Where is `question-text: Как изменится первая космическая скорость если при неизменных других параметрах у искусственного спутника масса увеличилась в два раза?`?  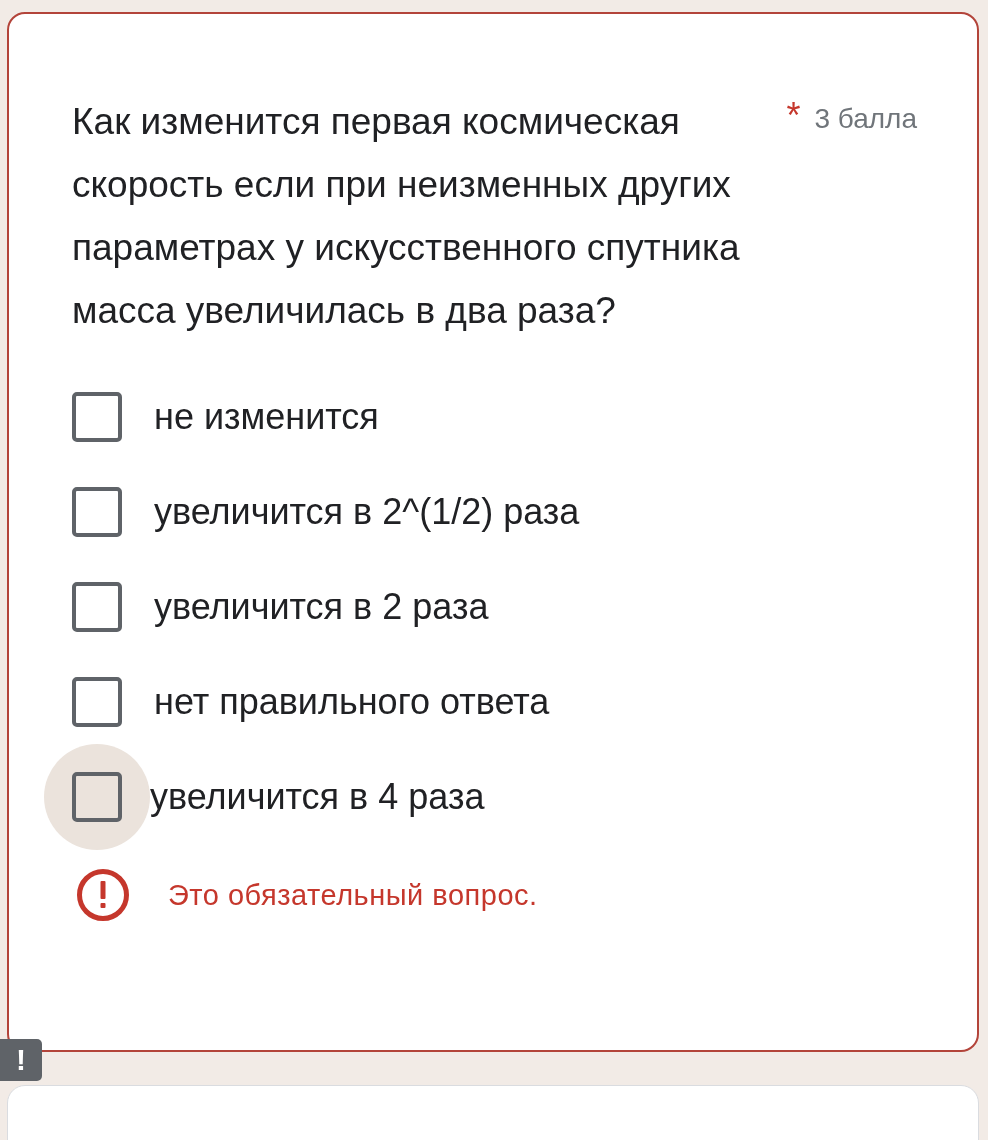 question-text: Как изменится первая космическая скорость если при неизменных других параметрах у искусственного спутника масса увеличилась в два раза? is located at coordinates (406, 216).